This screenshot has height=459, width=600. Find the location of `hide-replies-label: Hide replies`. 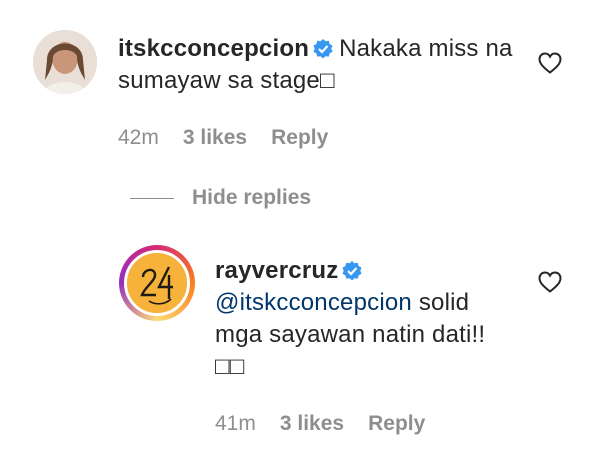

hide-replies-label: Hide replies is located at coordinates (251, 198).